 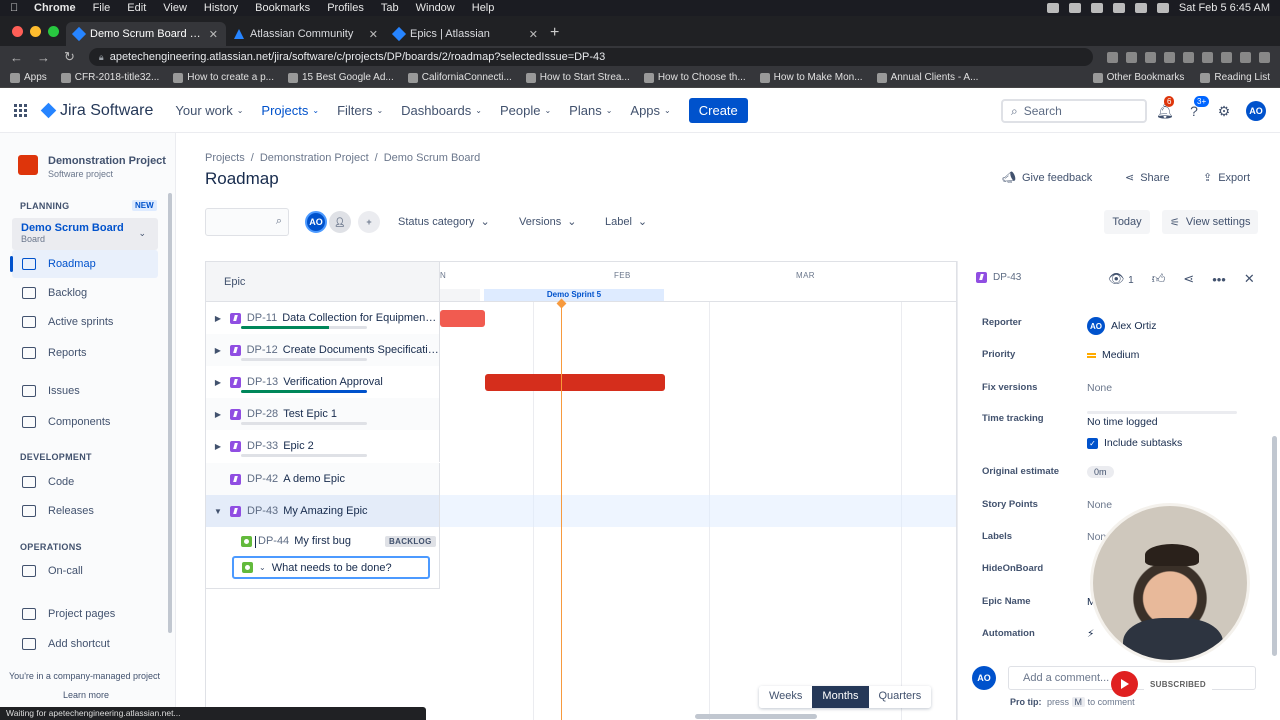 What do you see at coordinates (1131, 57) in the screenshot?
I see `share-icon` at bounding box center [1131, 57].